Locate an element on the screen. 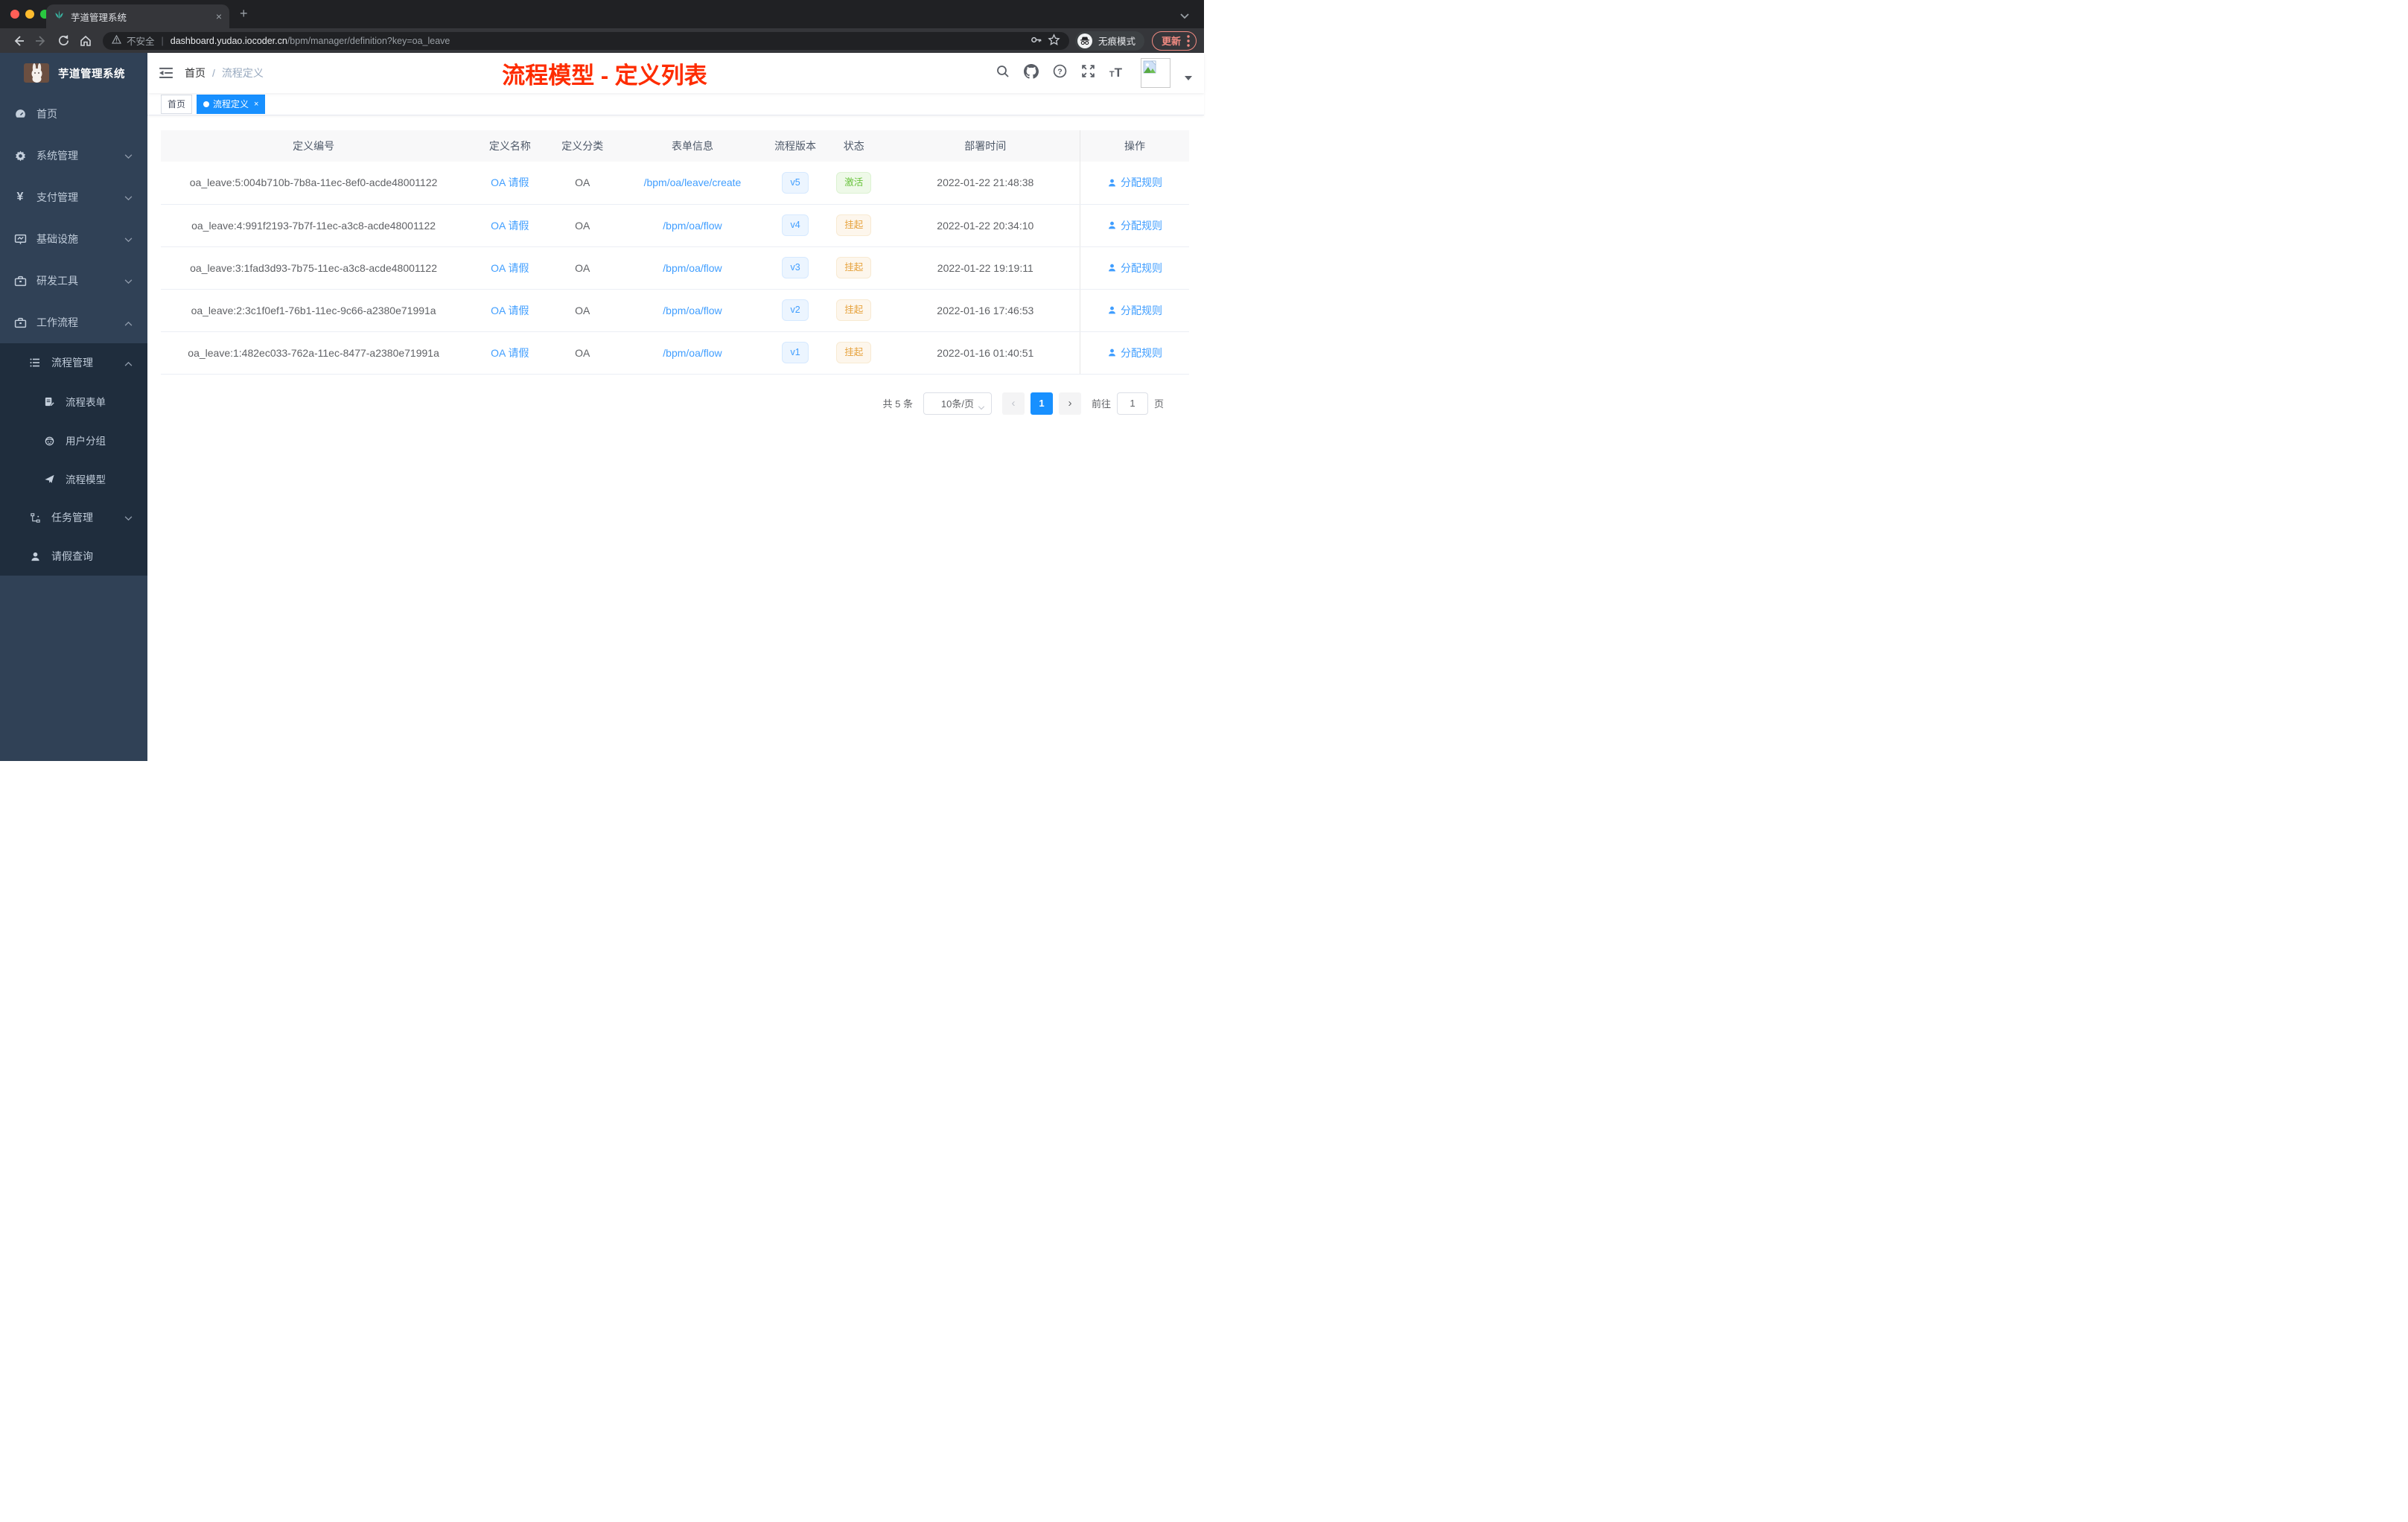  sidebar-item-leave-query: 请假查询 is located at coordinates (73, 556).